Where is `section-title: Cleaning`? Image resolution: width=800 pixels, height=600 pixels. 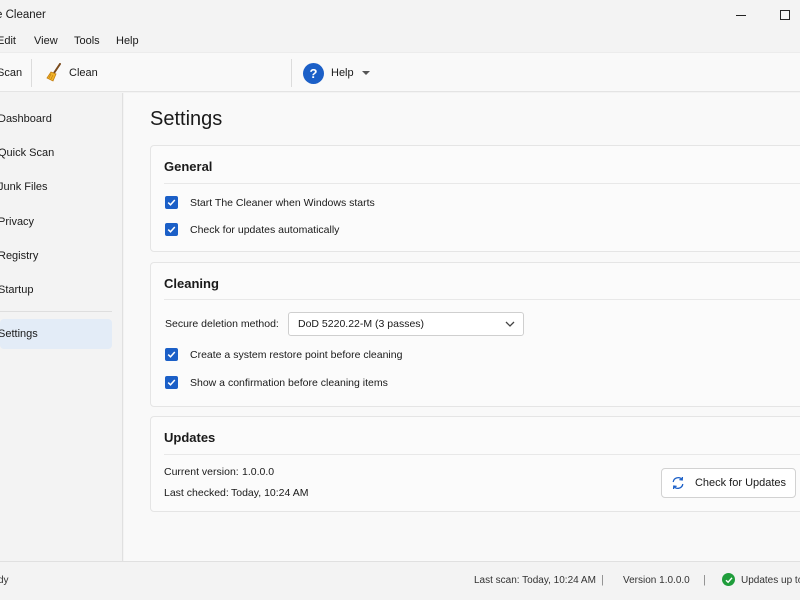 section-title: Cleaning is located at coordinates (191, 283).